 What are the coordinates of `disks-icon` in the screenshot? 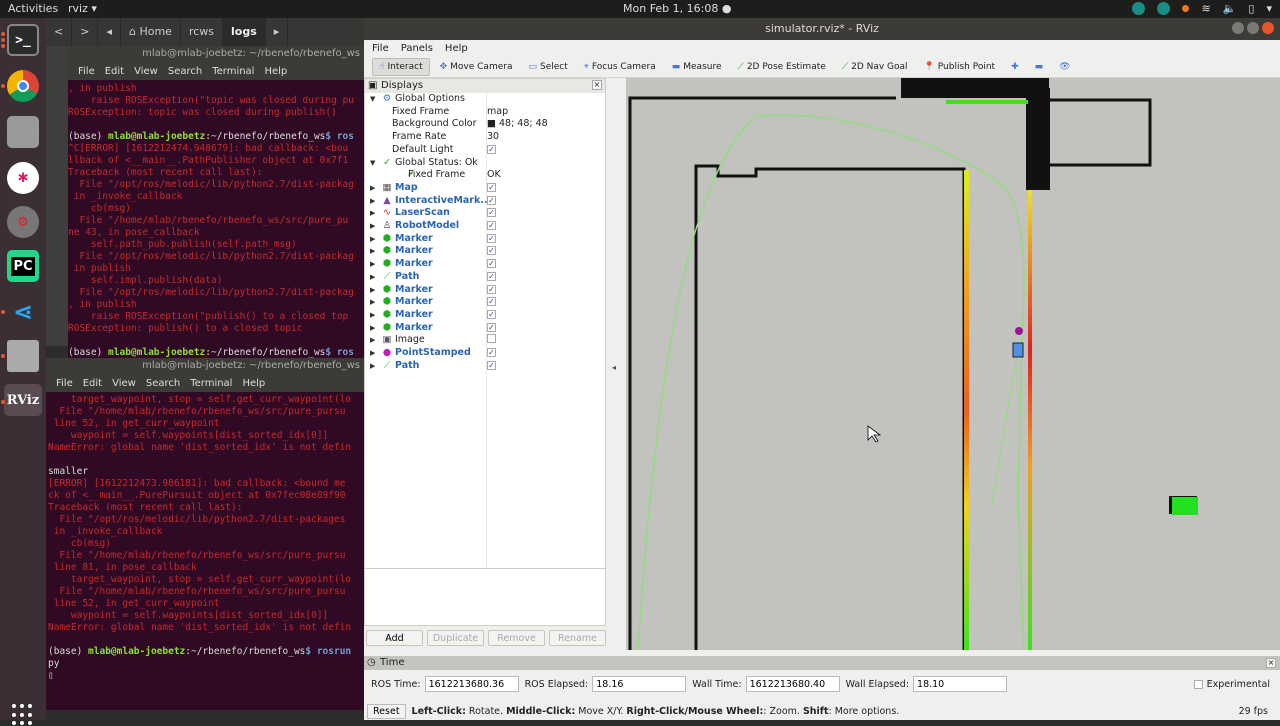 It's located at (23, 356).